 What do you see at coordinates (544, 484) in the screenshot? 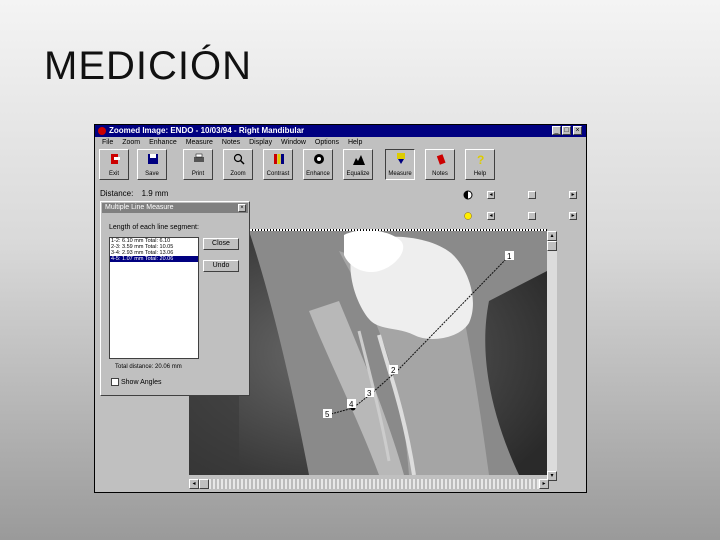
I see `scroll-right-button: ▸` at bounding box center [544, 484].